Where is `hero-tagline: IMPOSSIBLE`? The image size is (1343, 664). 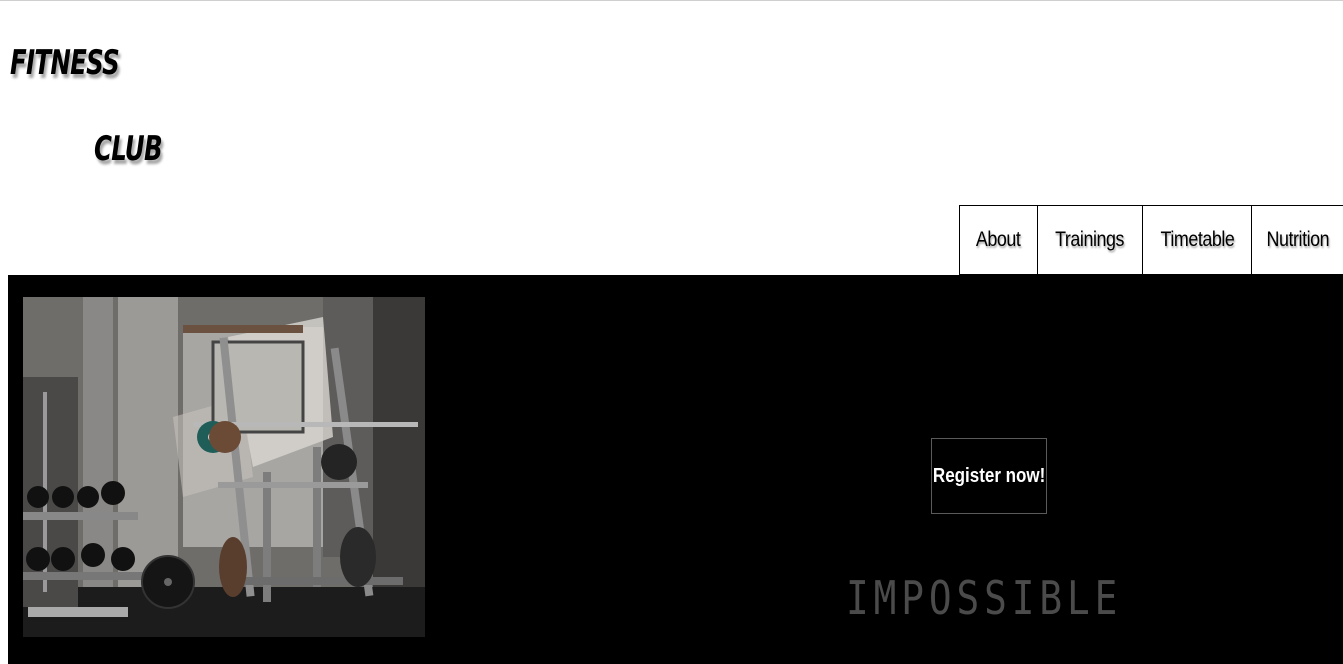
hero-tagline: IMPOSSIBLE is located at coordinates (984, 598).